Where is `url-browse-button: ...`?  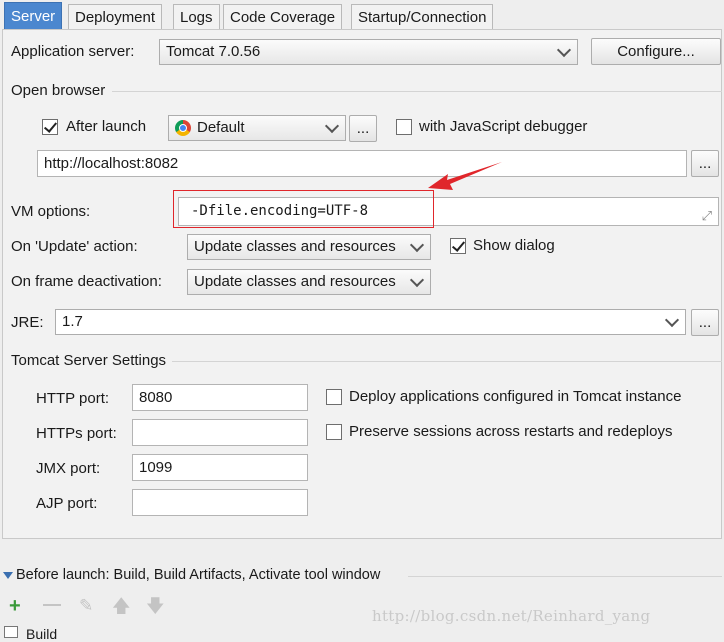 url-browse-button: ... is located at coordinates (705, 163).